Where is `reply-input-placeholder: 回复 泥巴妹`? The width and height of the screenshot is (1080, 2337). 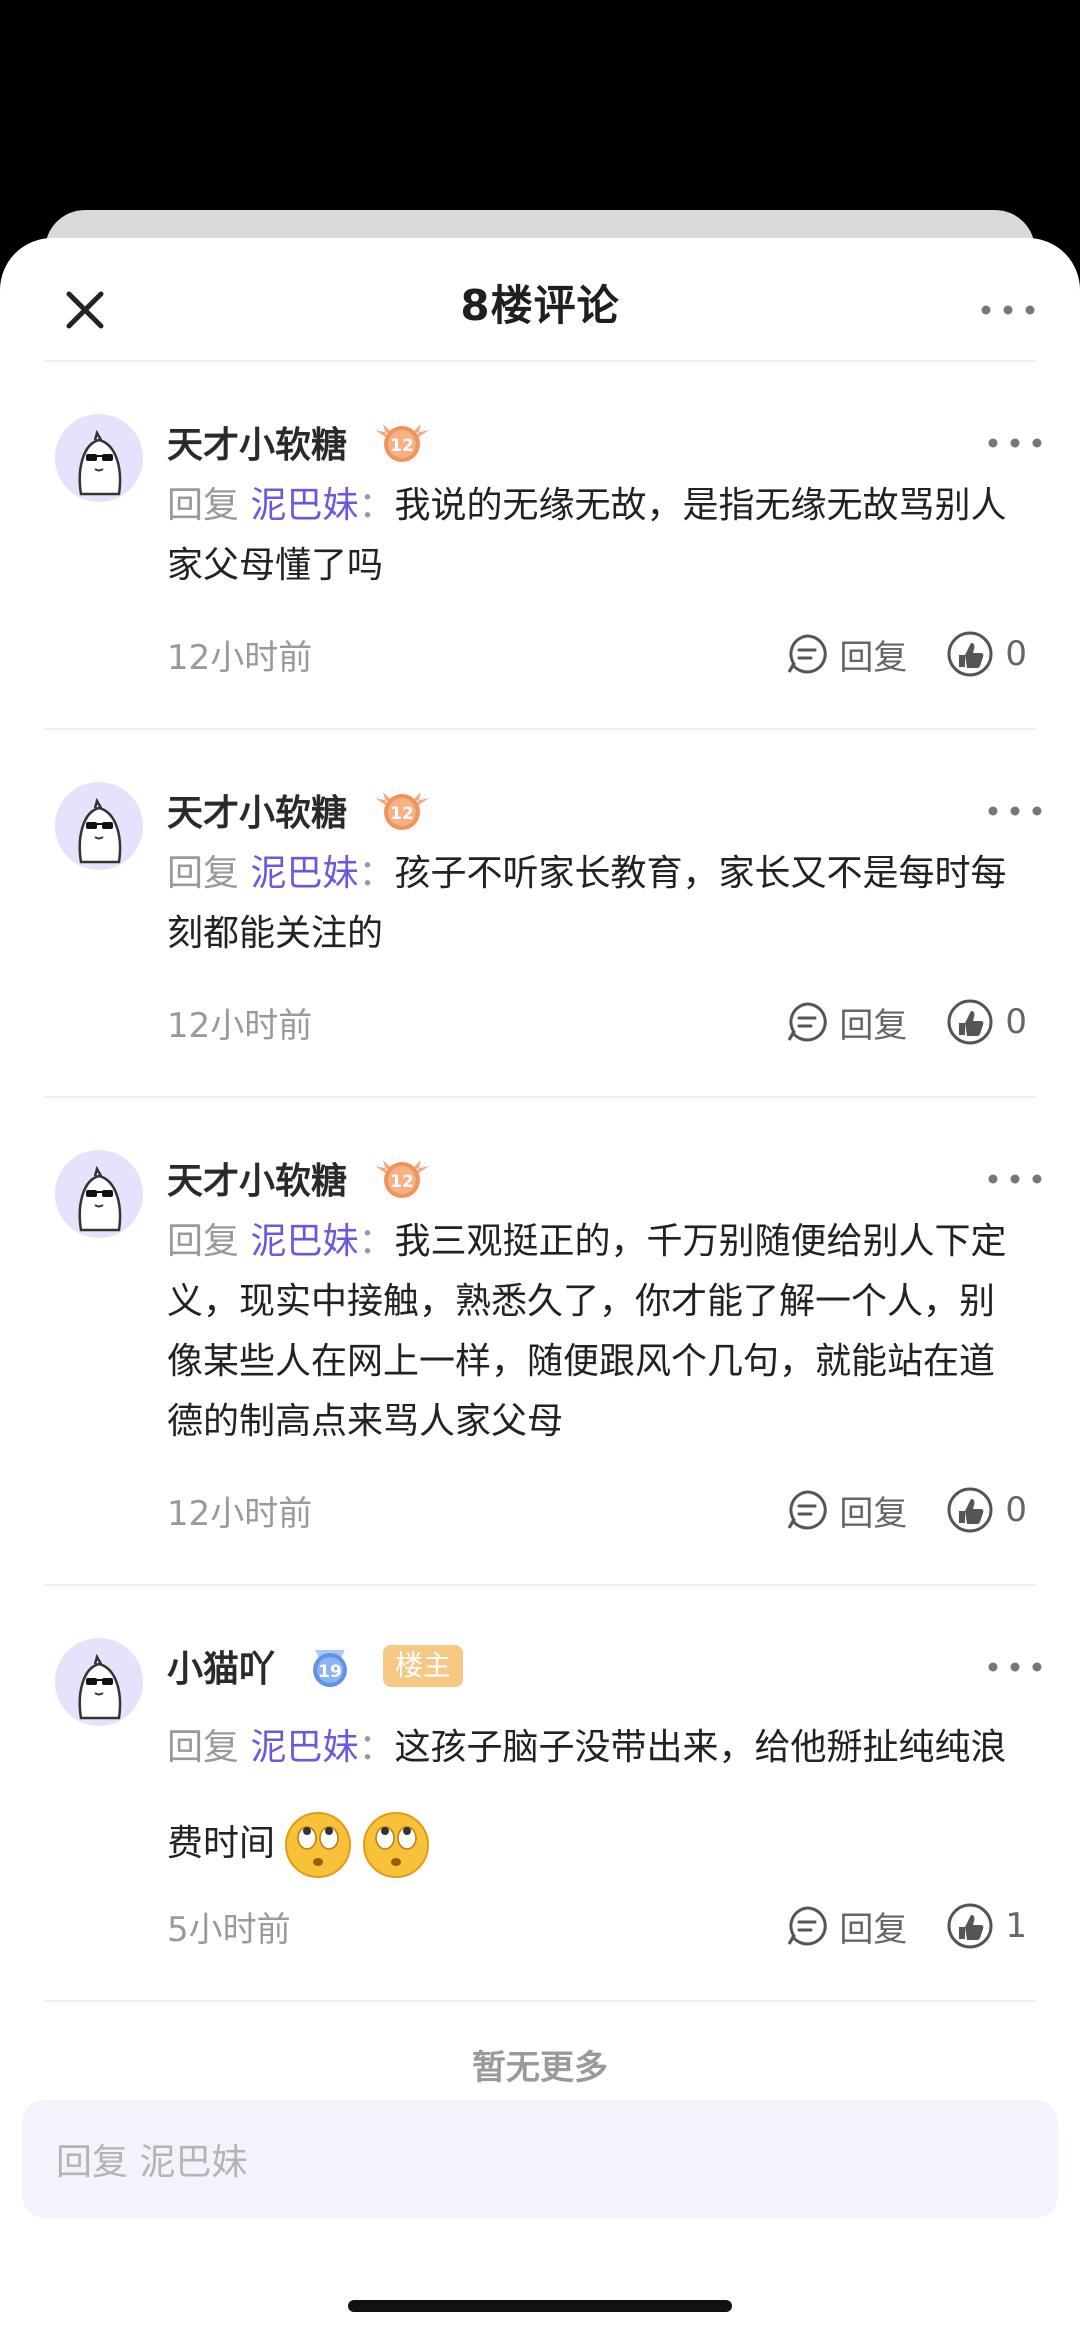
reply-input-placeholder: 回复 泥巴妹 is located at coordinates (152, 2162).